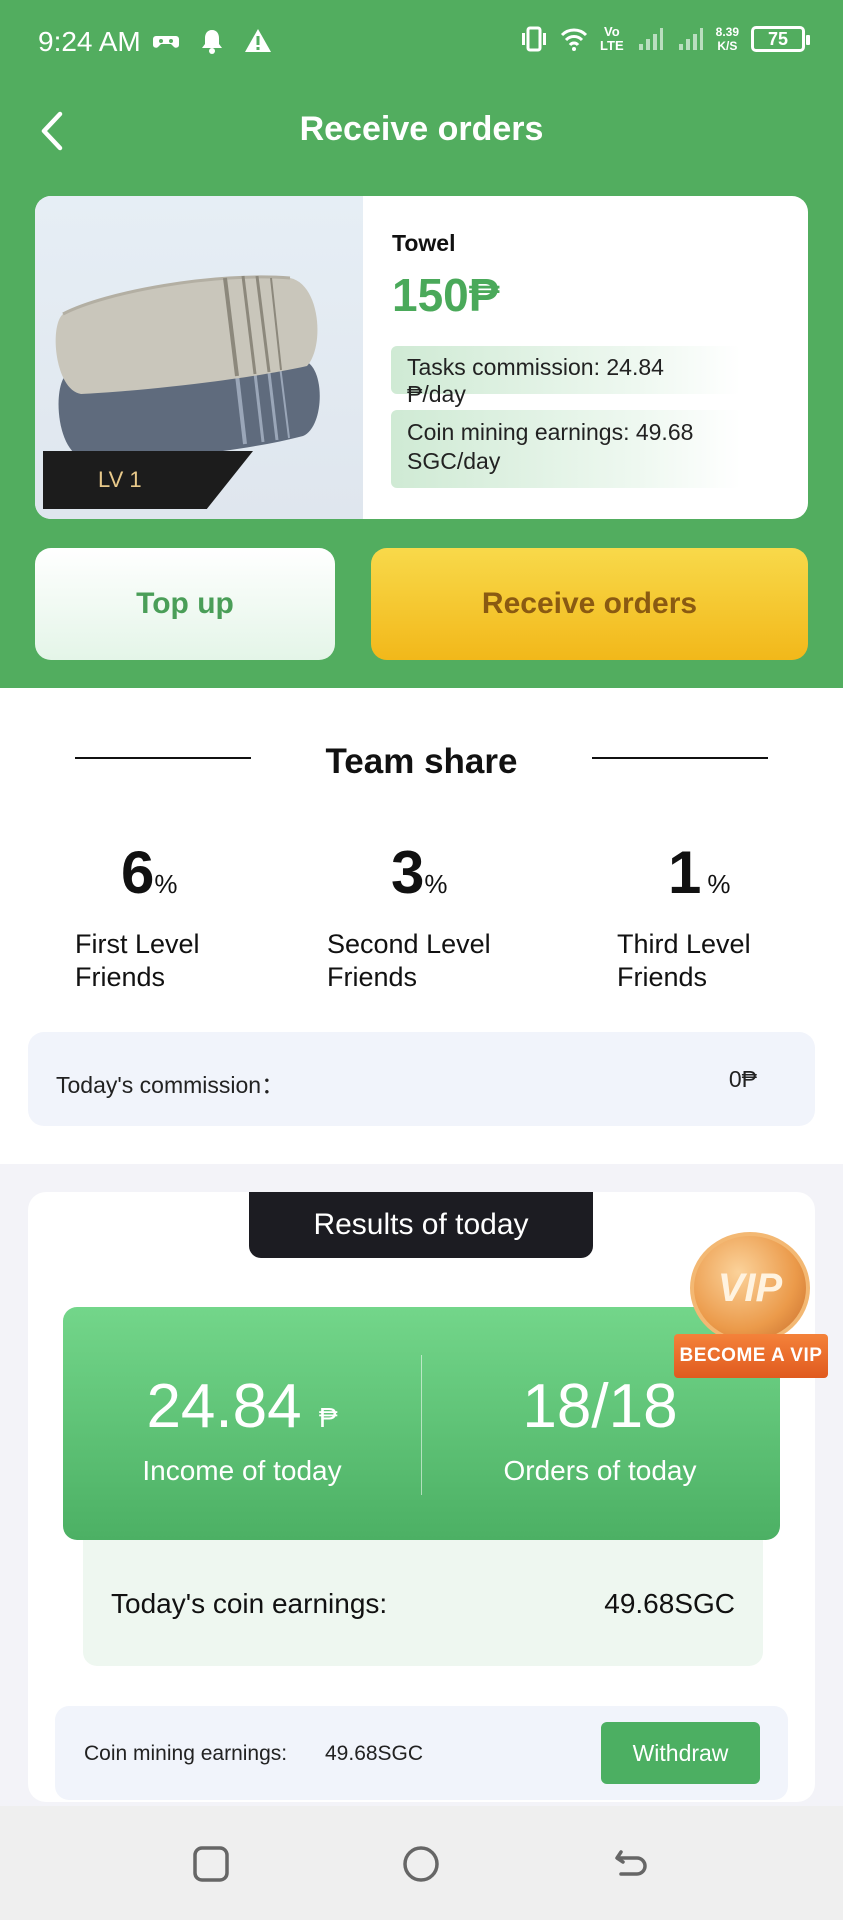  What do you see at coordinates (242, 1470) in the screenshot?
I see `income-of-today-label: Income of today` at bounding box center [242, 1470].